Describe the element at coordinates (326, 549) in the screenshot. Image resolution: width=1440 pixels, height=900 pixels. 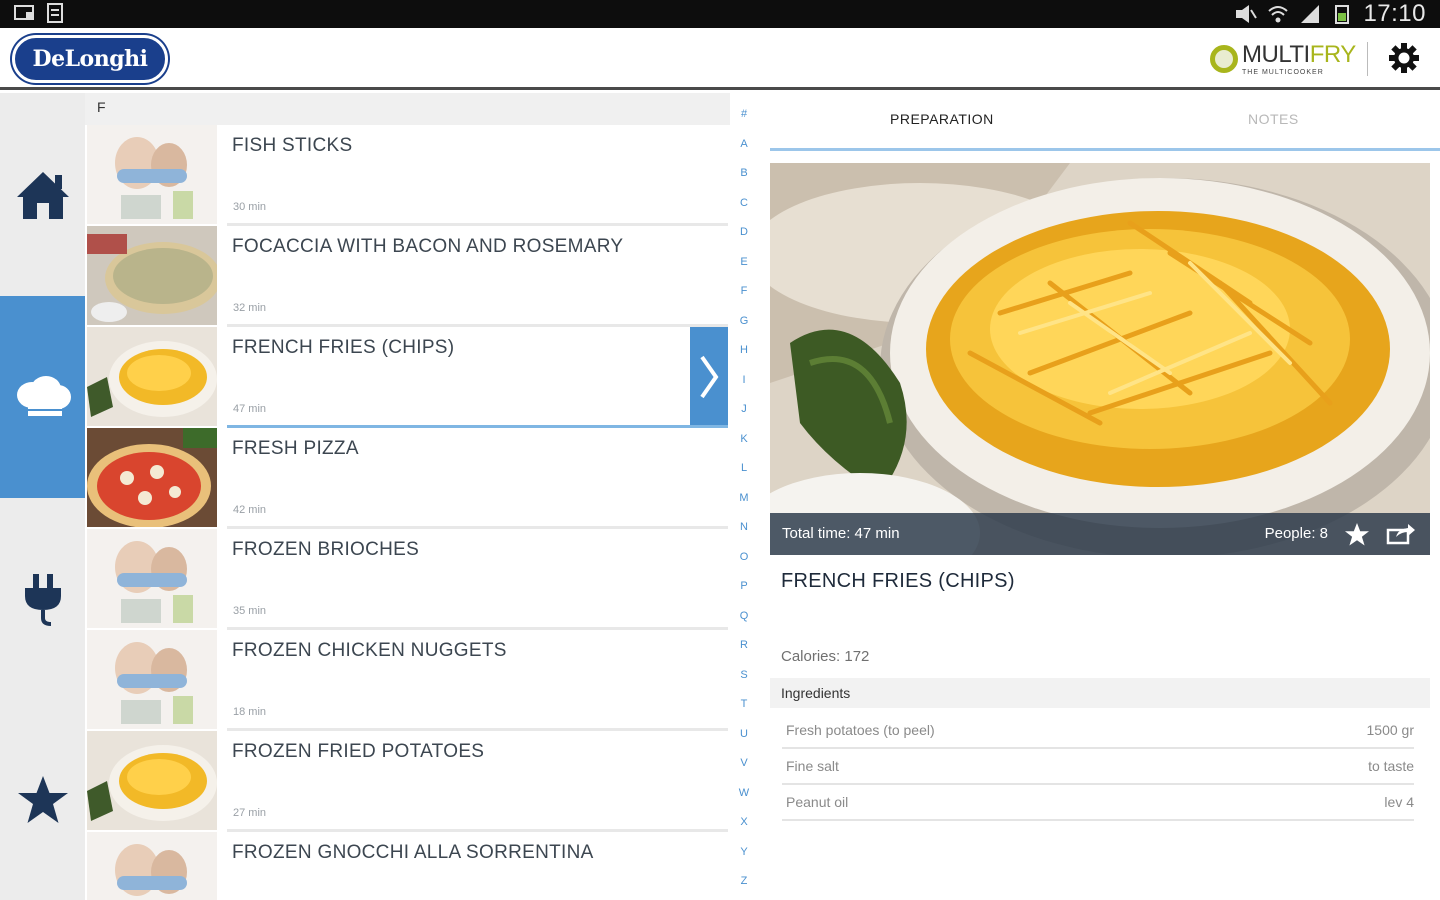
I see `recipe-name: FROZEN BRIOCHES` at that location.